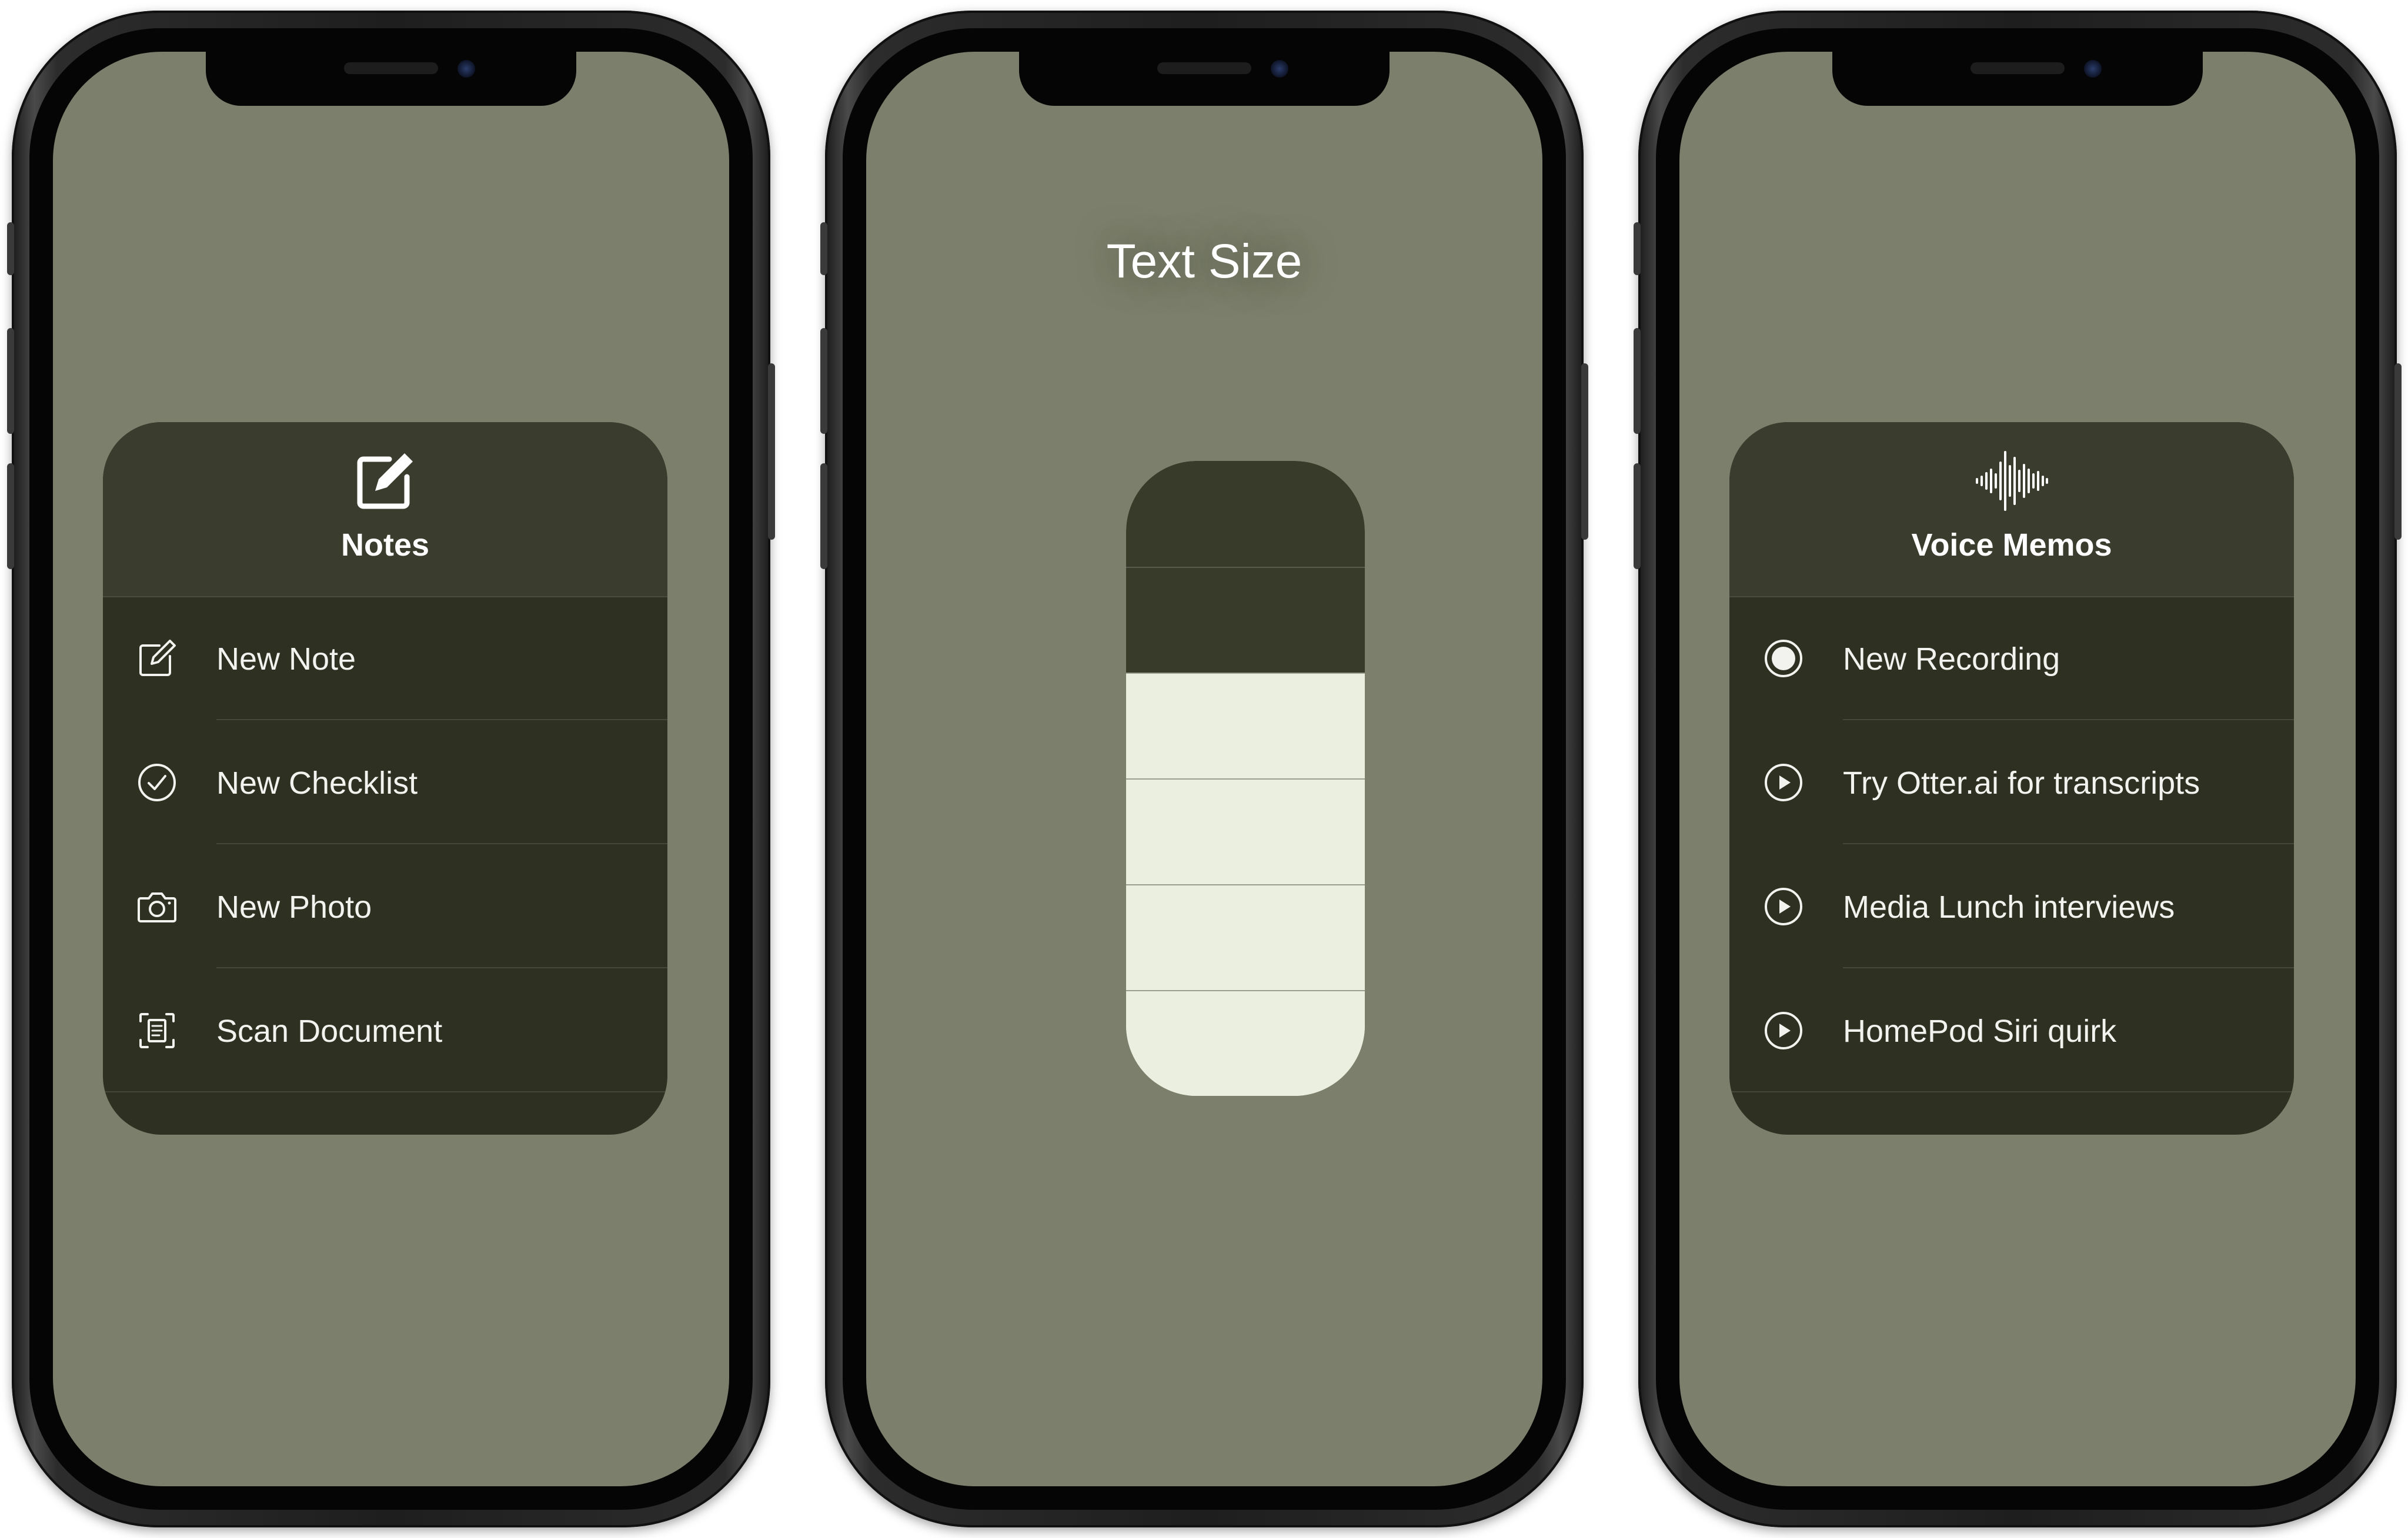 The height and width of the screenshot is (1538, 2408). What do you see at coordinates (2009, 907) in the screenshot?
I see `voice-memos-action-label: Media Lunch interviews` at bounding box center [2009, 907].